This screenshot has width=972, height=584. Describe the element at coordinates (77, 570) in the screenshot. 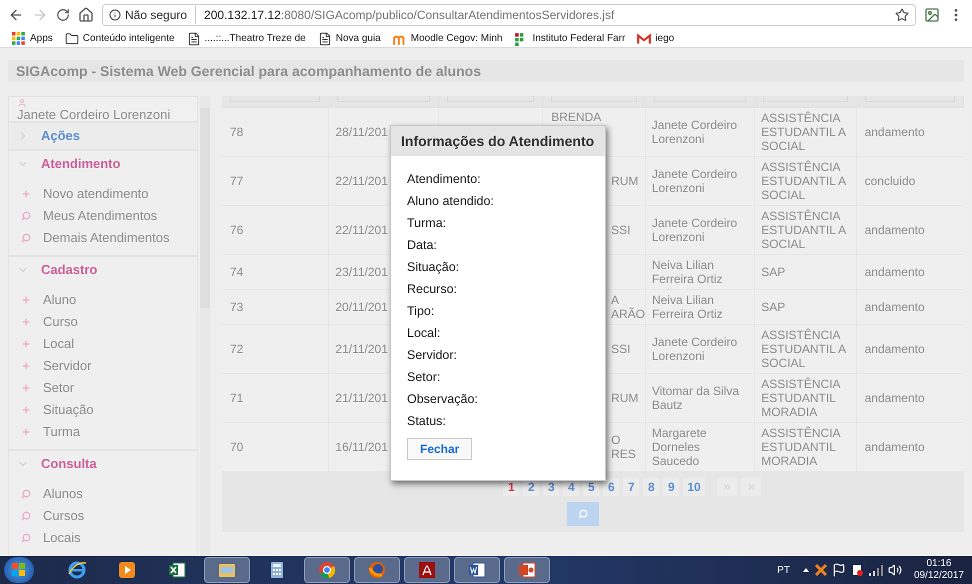

I see `browser-e-icon` at that location.